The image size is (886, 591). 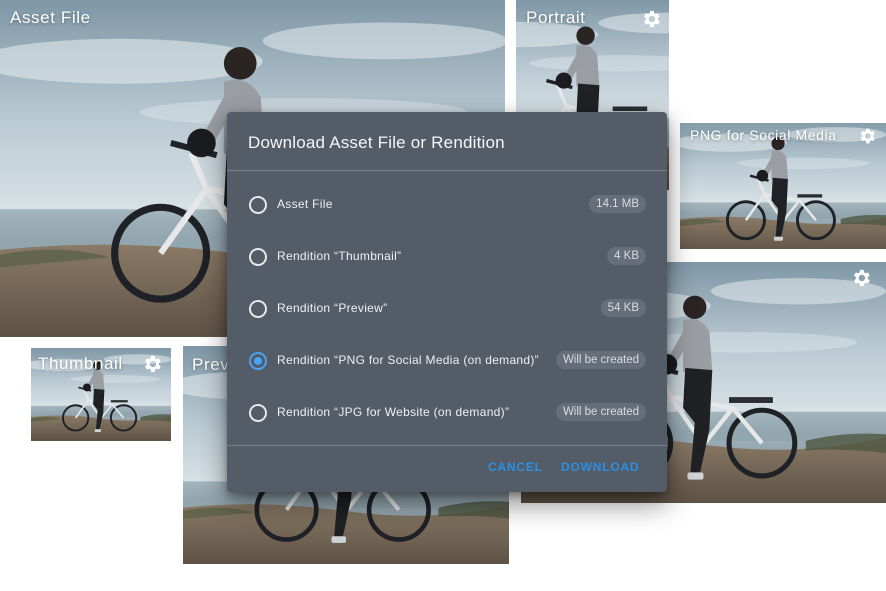 I want to click on portrait-card-label: Portrait, so click(x=556, y=17).